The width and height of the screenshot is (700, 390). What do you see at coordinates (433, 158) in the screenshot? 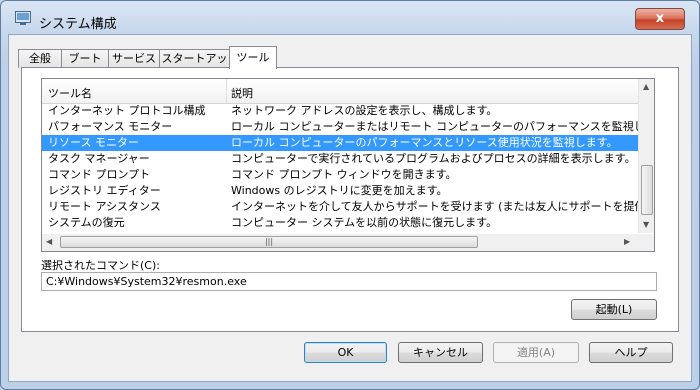
I see `tool-description: コンピューターで実行されているプログラムおよびプロセスの詳細を表示します。` at bounding box center [433, 158].